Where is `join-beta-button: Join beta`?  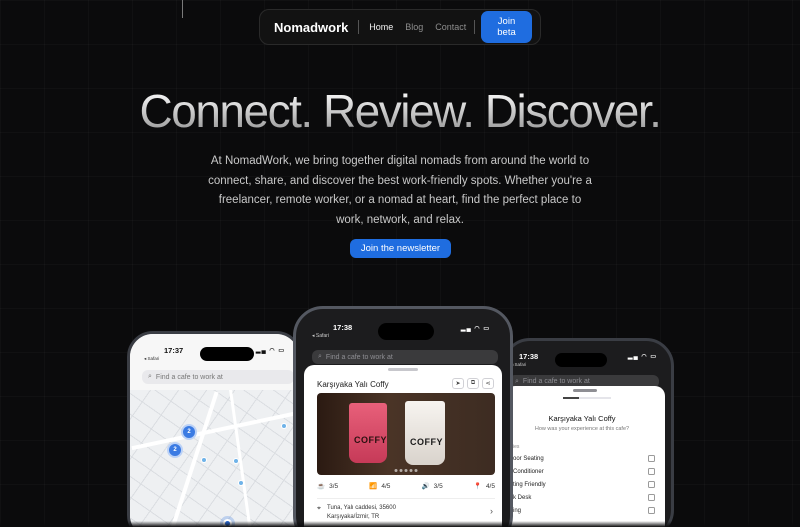
join-beta-button: Join beta is located at coordinates (506, 27).